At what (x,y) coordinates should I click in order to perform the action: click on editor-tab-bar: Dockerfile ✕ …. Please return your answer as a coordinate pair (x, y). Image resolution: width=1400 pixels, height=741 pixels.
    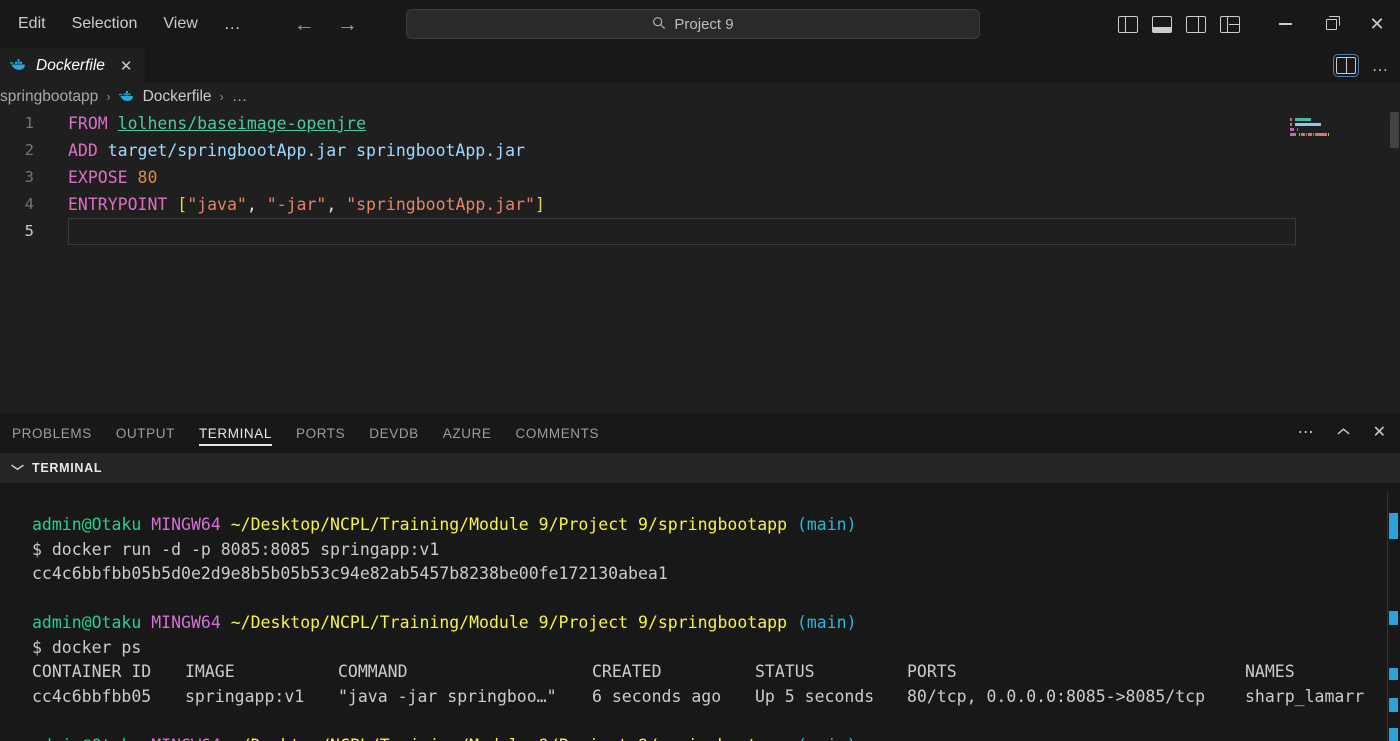
    Looking at the image, I should click on (700, 65).